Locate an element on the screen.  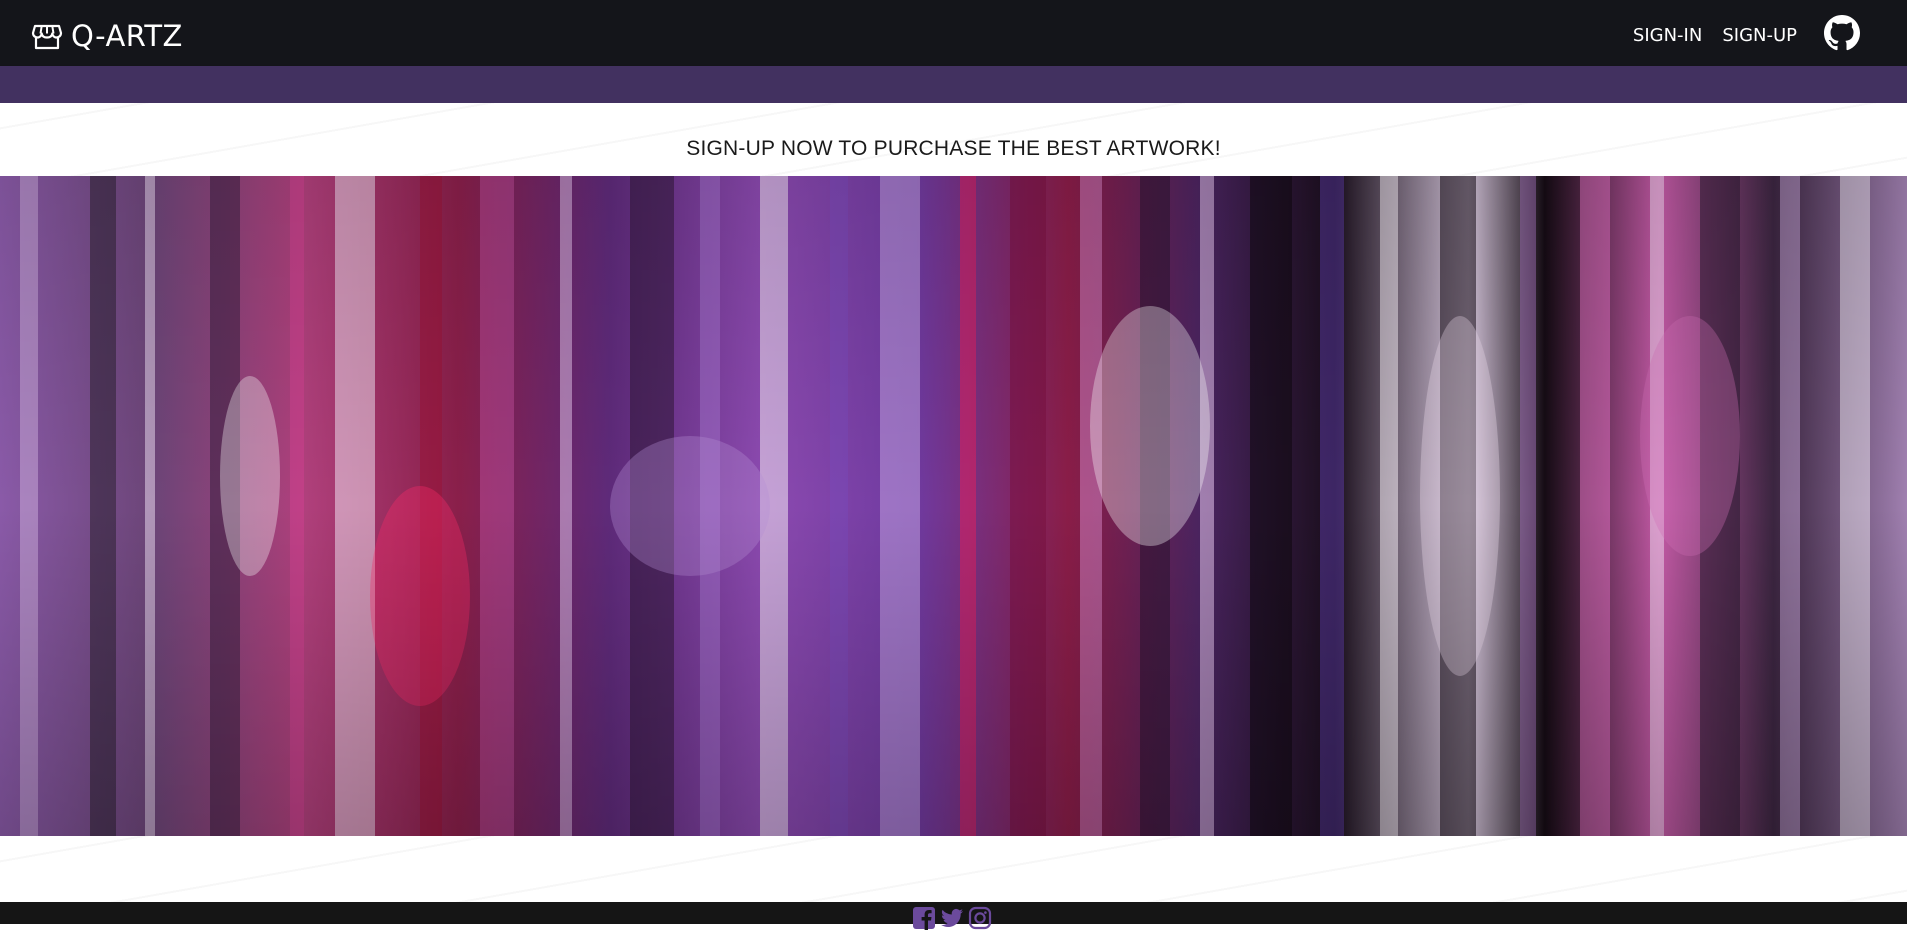
brand-link: Q-ARTZ is located at coordinates (107, 36).